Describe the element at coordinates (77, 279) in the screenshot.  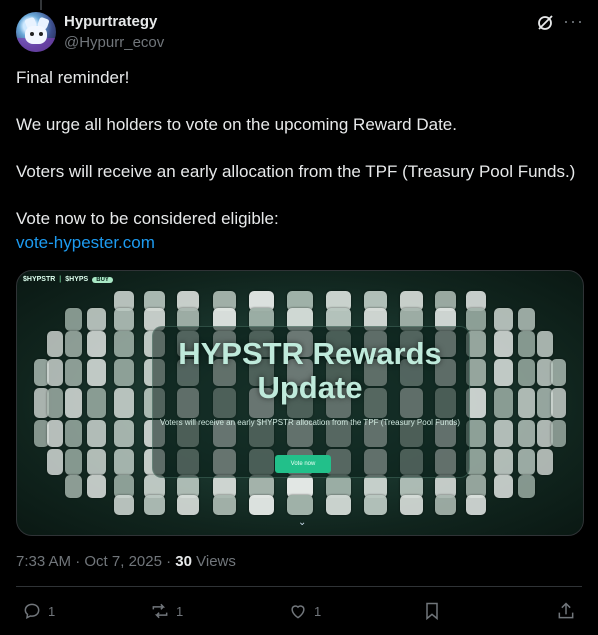
I see `card-price-label: $HYPS` at that location.